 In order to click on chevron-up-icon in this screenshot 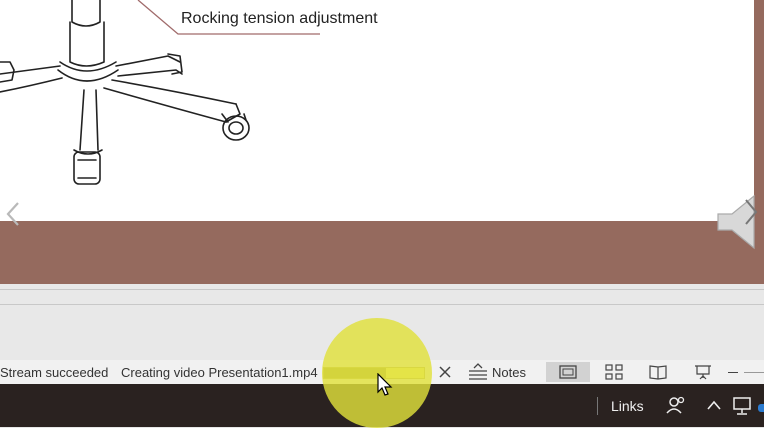, I will do `click(714, 405)`.